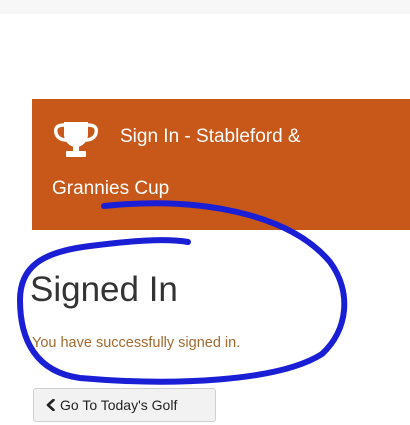 The height and width of the screenshot is (425, 410). Describe the element at coordinates (205, 7) in the screenshot. I see `top-strip` at that location.